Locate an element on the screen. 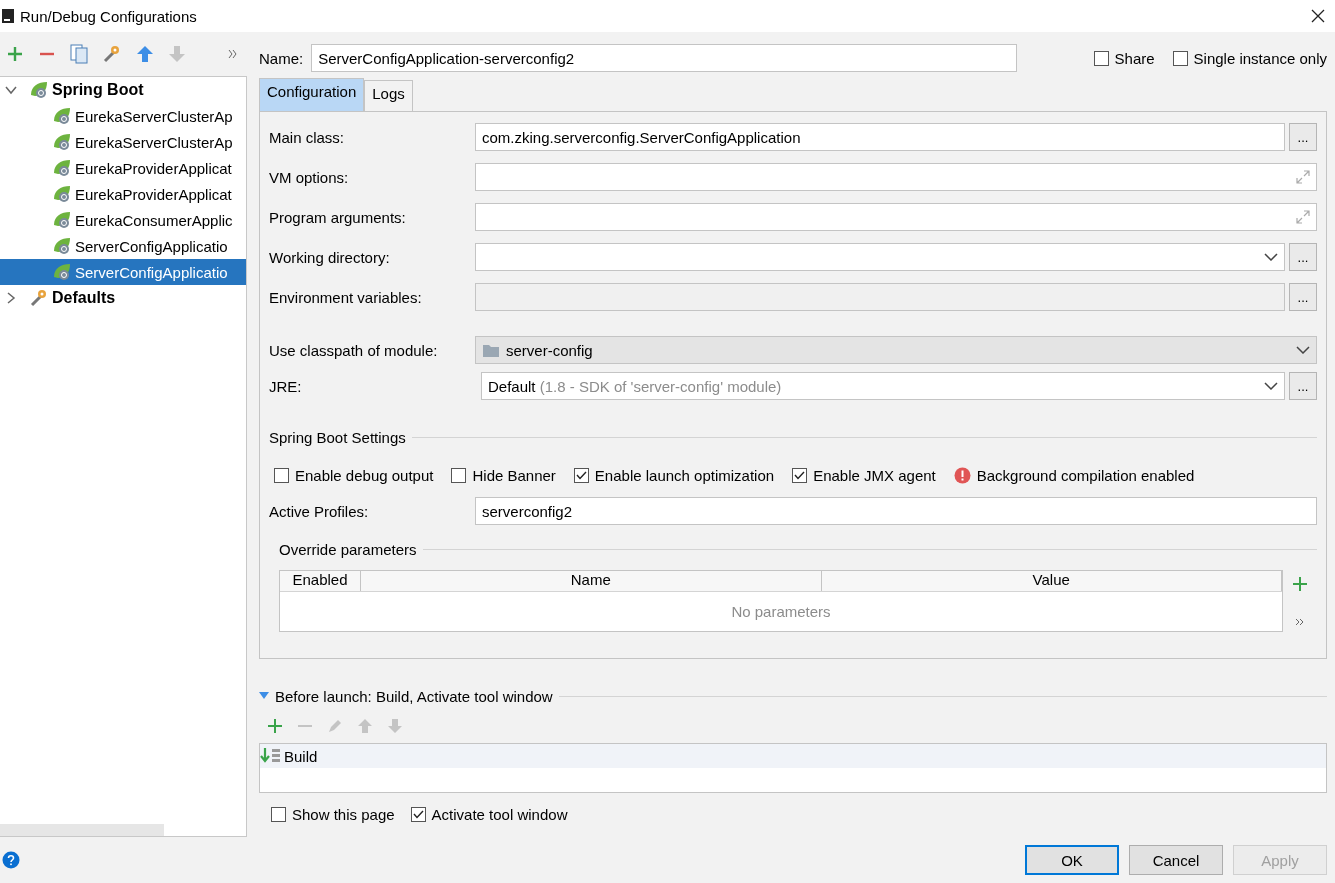  field-label: Environment variables: is located at coordinates (346, 297).